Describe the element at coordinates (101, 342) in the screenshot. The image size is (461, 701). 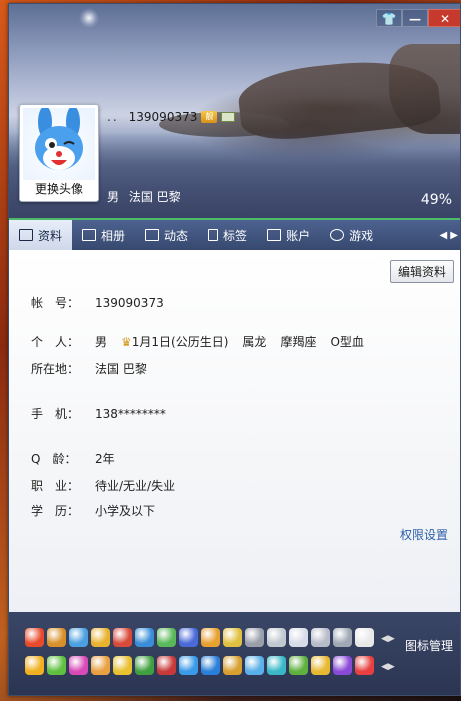
I see `personal-gender: 男` at that location.